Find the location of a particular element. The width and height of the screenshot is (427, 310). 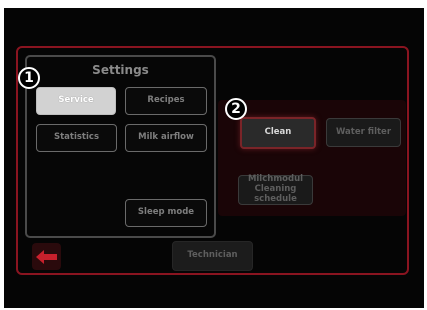

callout-badge-1: 1 is located at coordinates (29, 78).